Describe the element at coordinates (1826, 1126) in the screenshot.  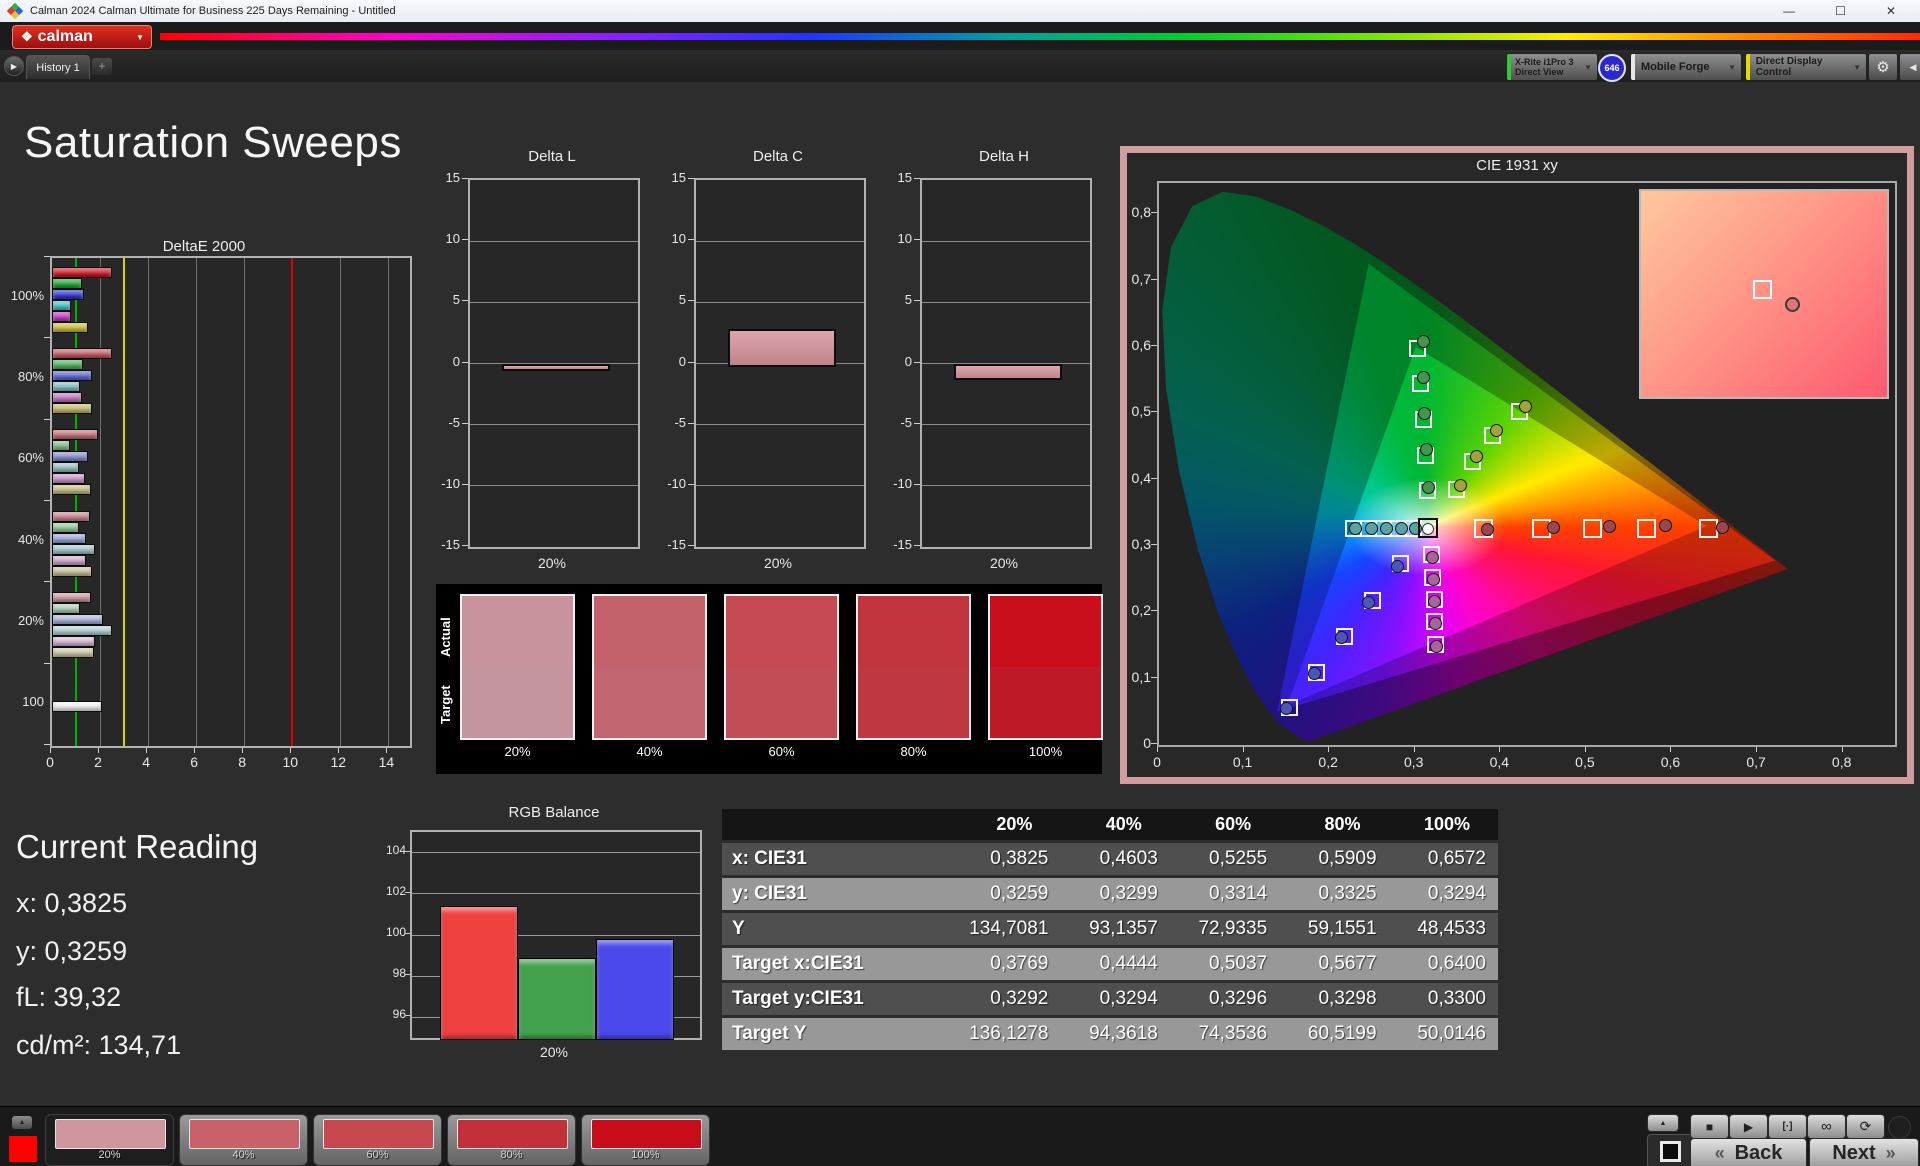
I see `continuous-read-button: ∞` at that location.